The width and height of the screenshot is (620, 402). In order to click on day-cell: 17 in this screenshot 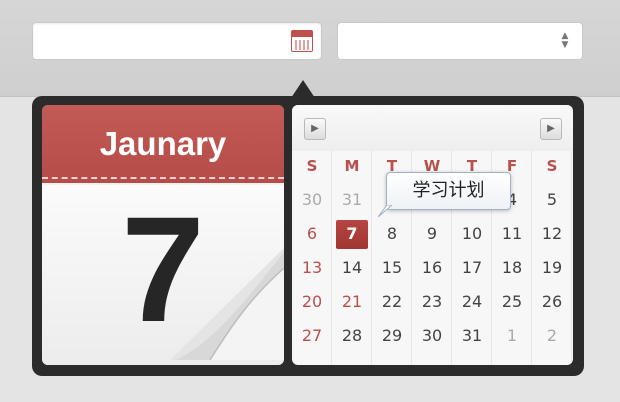, I will do `click(472, 268)`.